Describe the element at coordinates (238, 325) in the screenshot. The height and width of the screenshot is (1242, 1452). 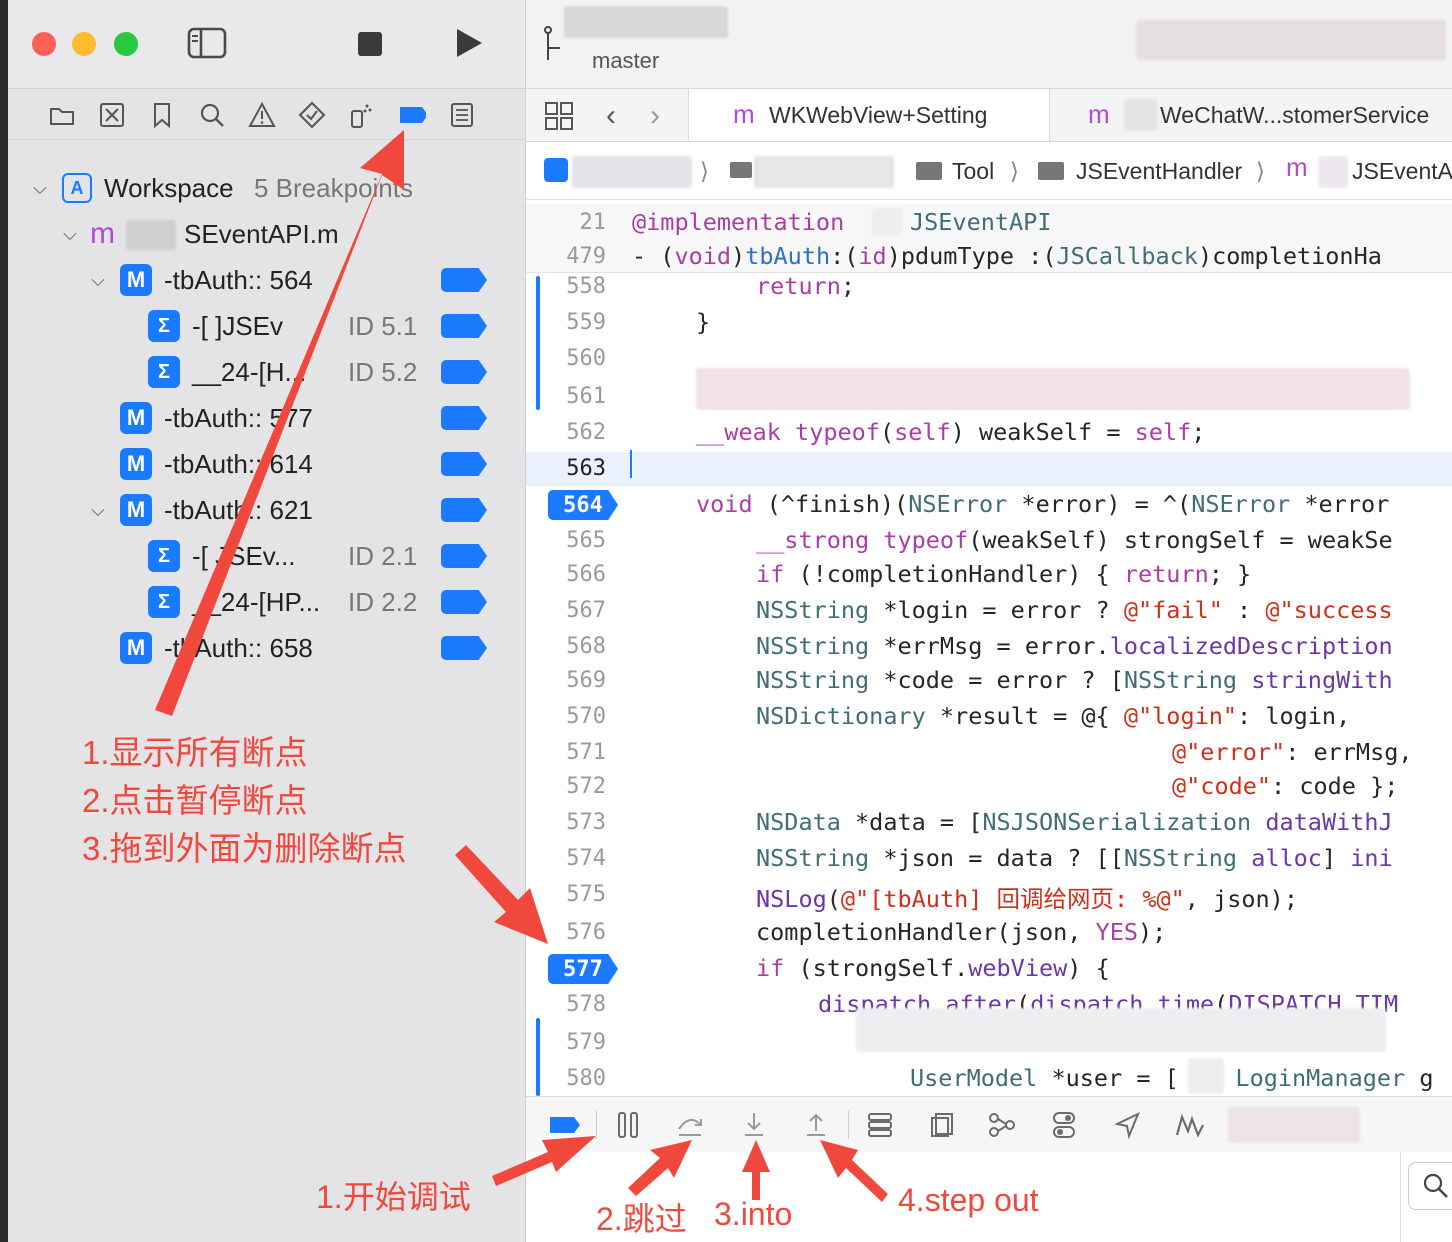
I see `breakpoint-label: -[ ]JSEv` at that location.